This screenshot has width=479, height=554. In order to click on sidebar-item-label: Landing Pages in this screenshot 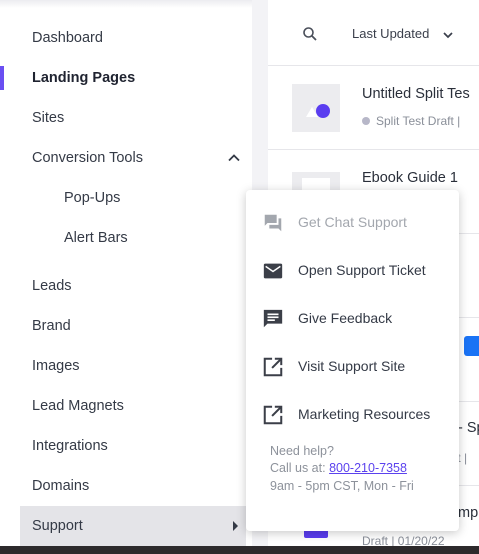, I will do `click(84, 78)`.